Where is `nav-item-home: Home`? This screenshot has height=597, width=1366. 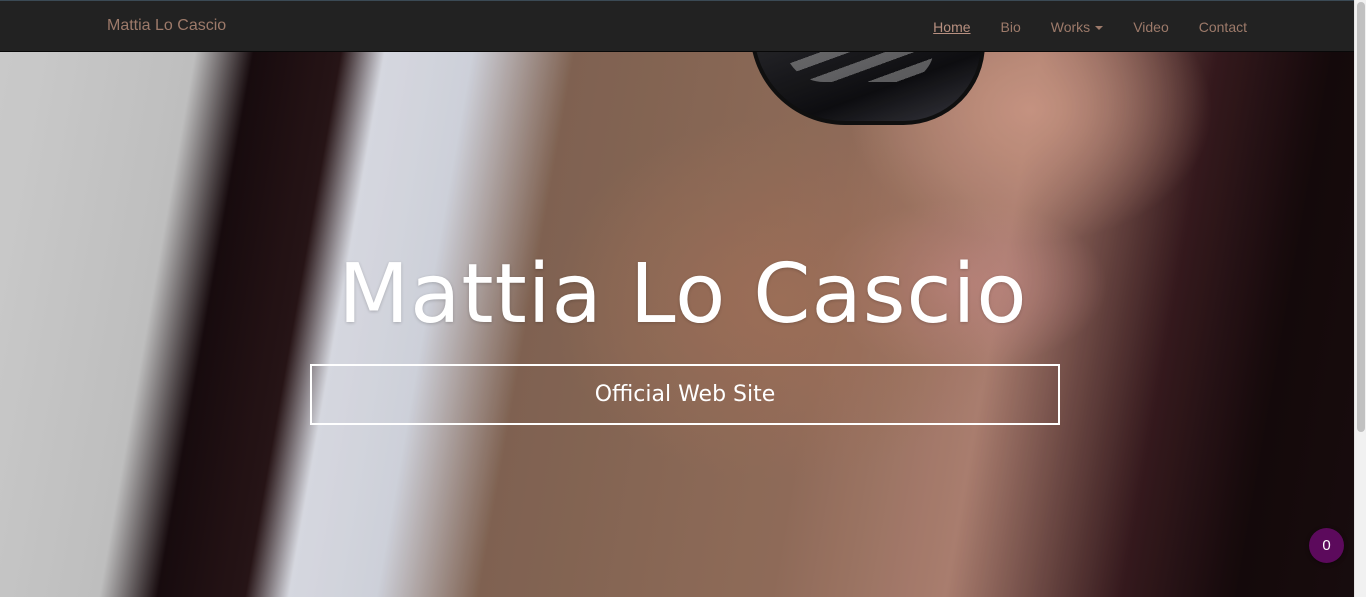
nav-item-home: Home is located at coordinates (951, 27).